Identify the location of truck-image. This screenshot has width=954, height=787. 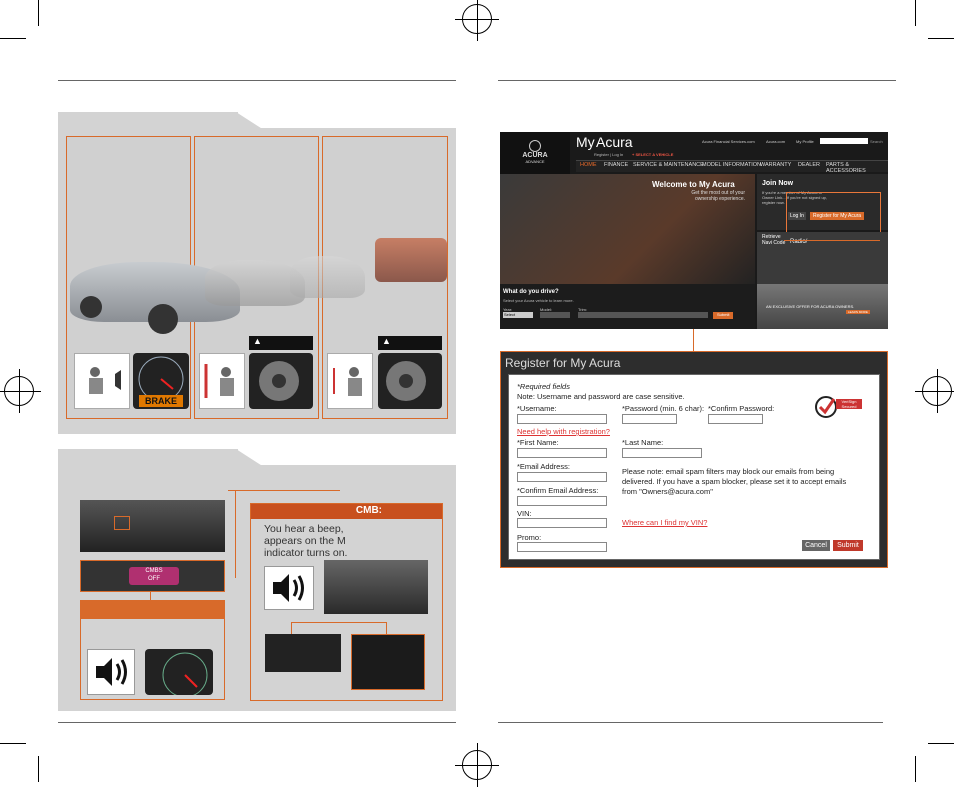
(411, 260).